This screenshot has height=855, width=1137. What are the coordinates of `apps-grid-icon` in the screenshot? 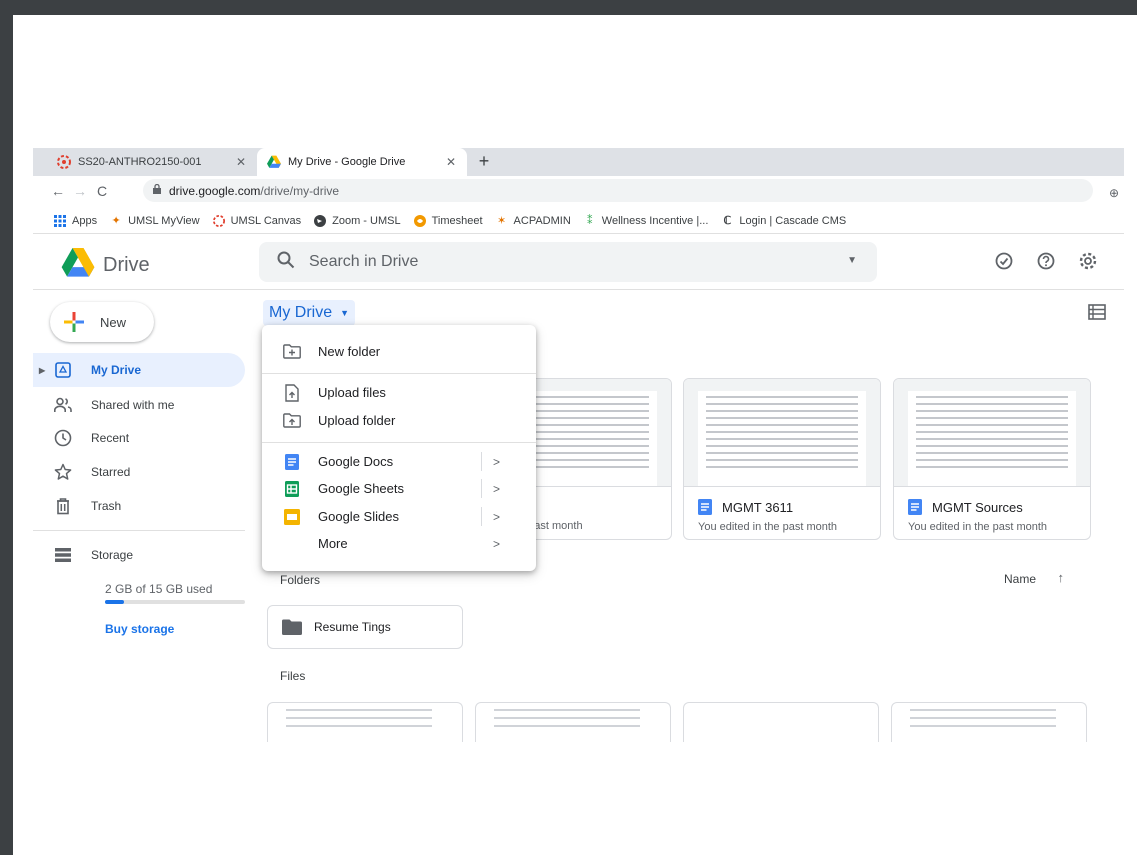 It's located at (60, 221).